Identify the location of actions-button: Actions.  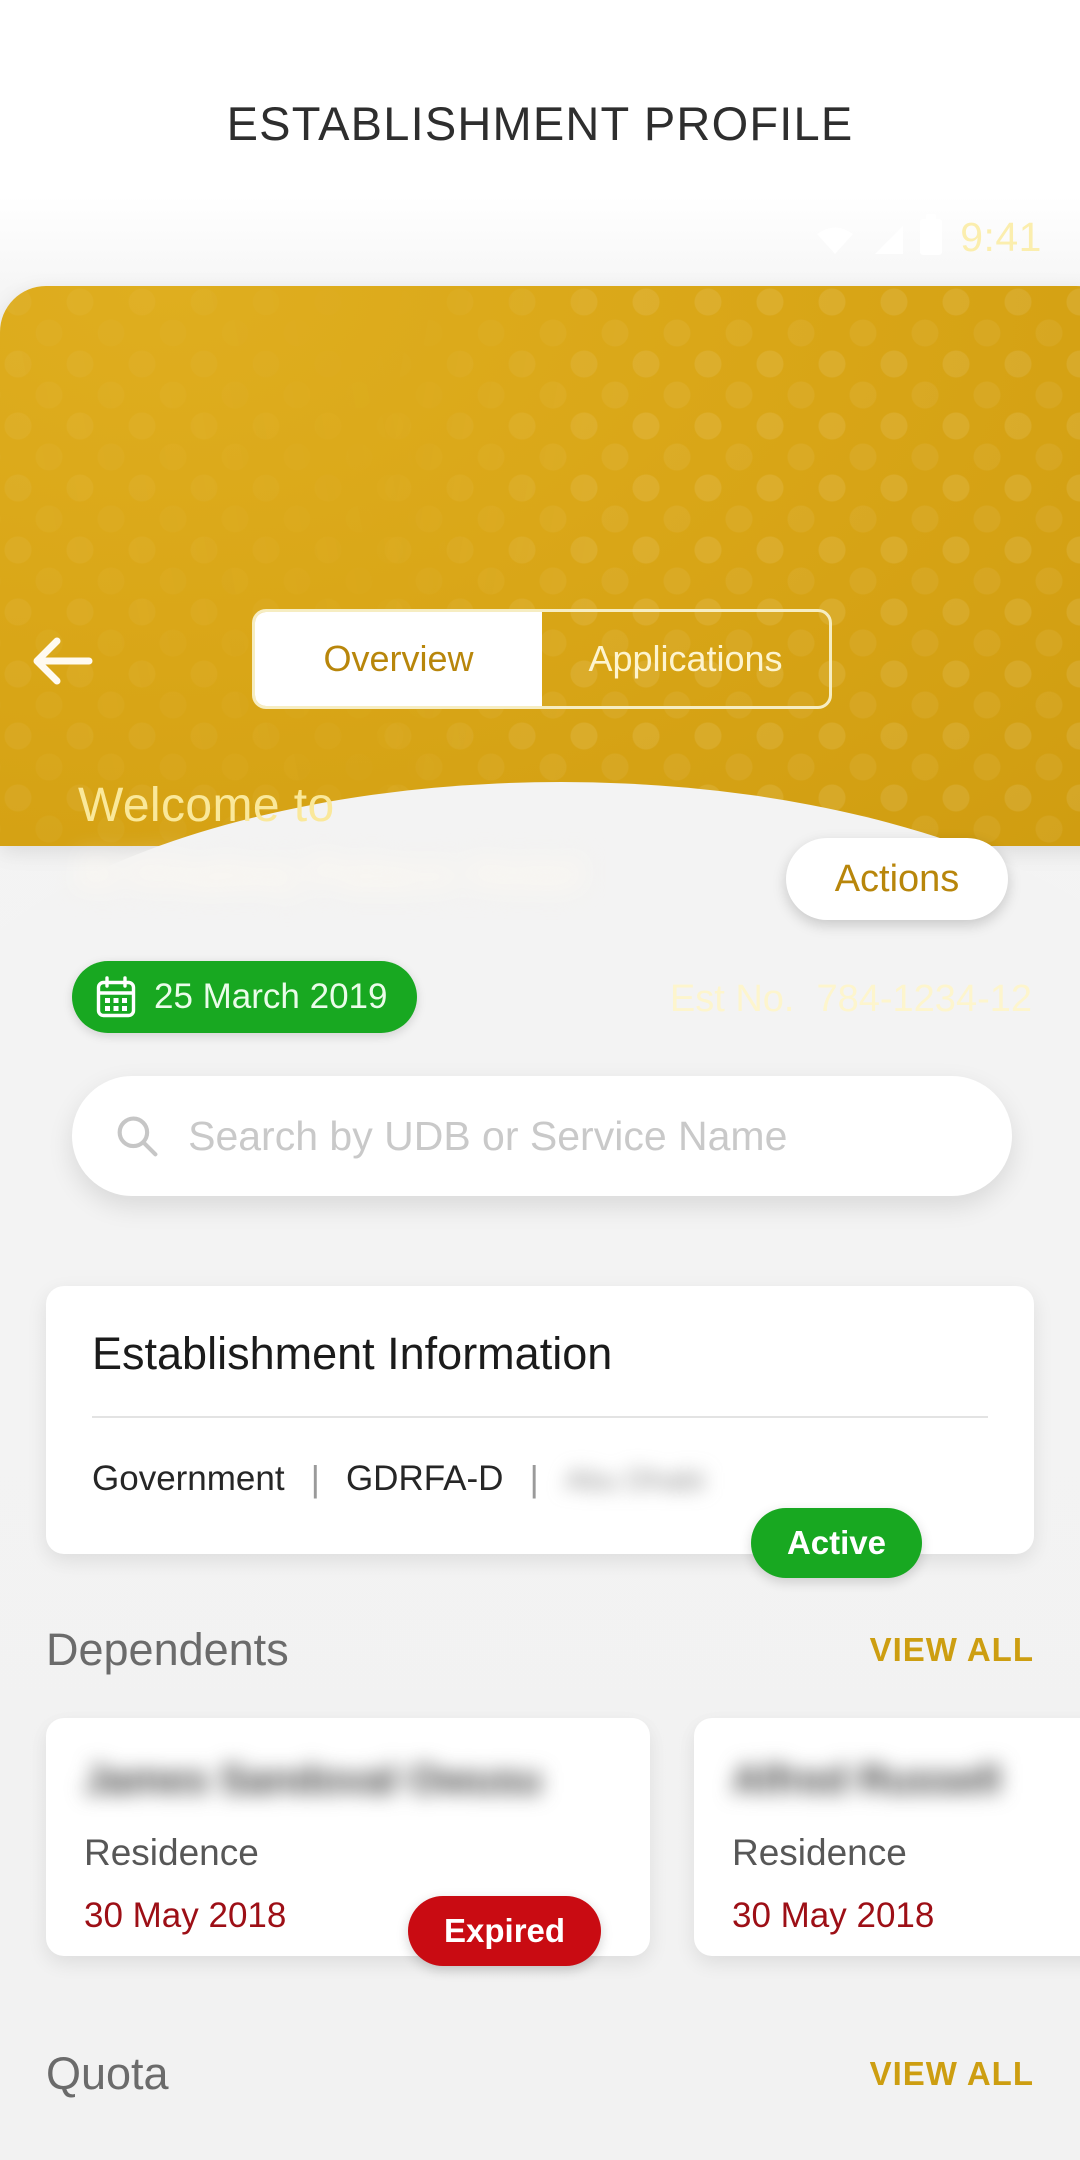
(897, 879).